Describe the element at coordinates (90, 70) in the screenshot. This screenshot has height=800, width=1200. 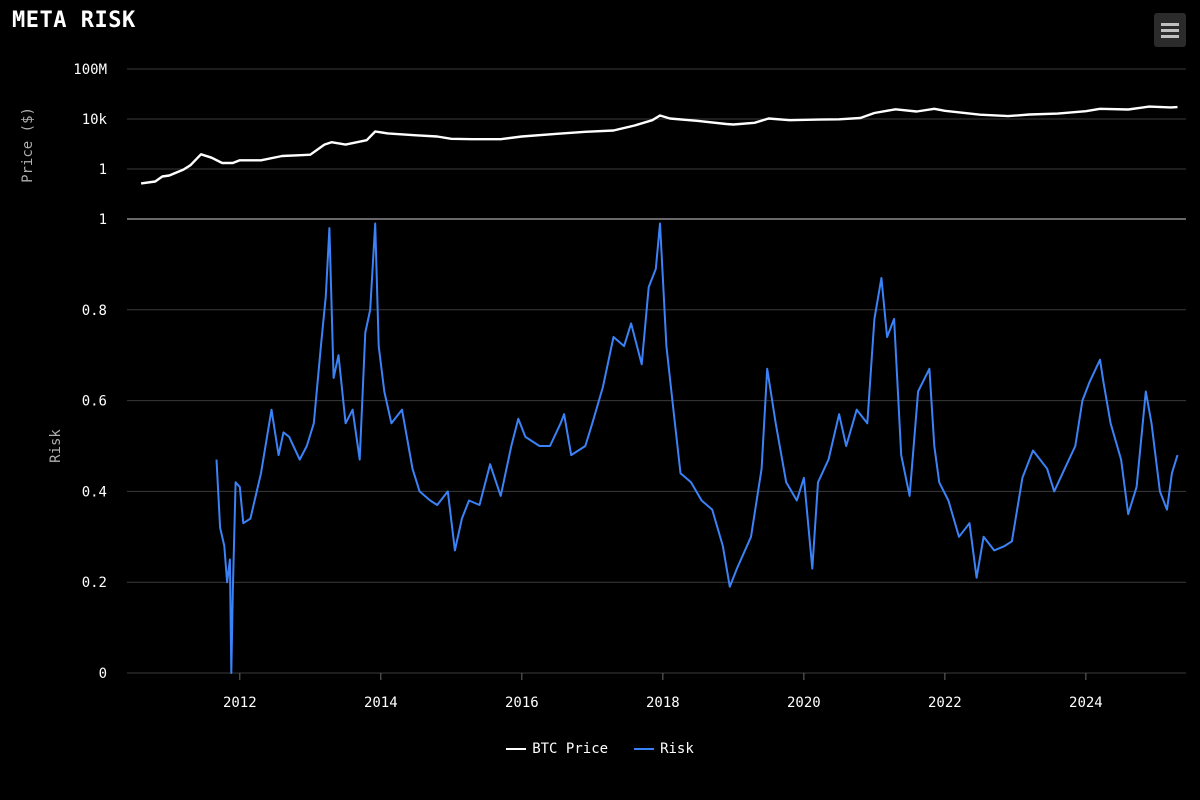
I see `y-tick-label-price: 100M` at that location.